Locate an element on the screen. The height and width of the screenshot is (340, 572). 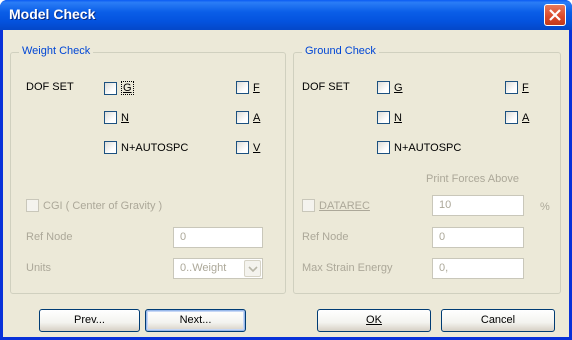
datarec-checkbox-label: DATAREC is located at coordinates (344, 205).